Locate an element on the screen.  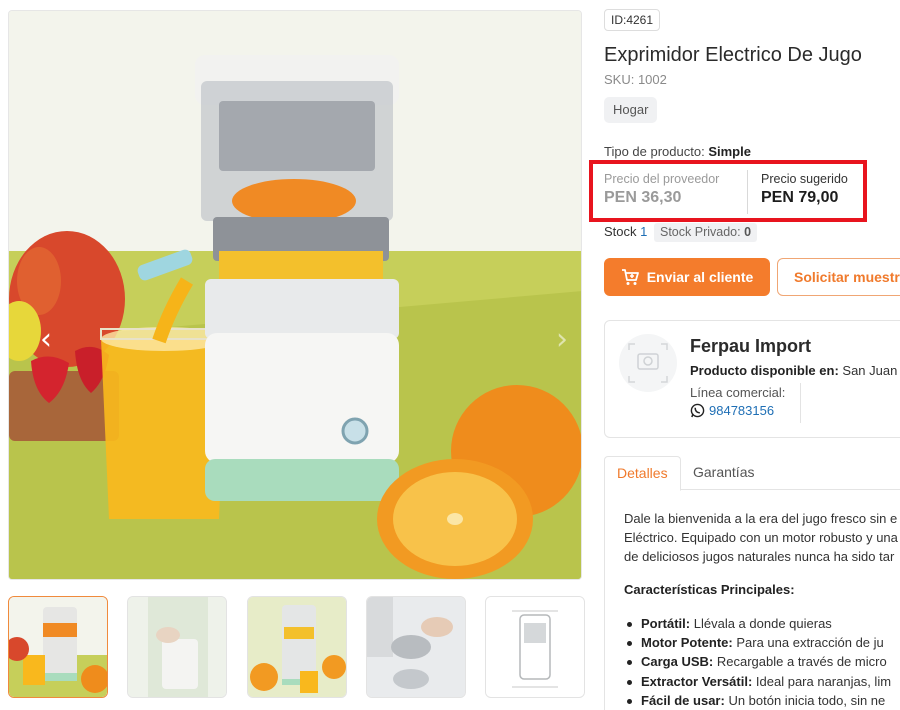
private-stock-value: 0 is located at coordinates (748, 232).